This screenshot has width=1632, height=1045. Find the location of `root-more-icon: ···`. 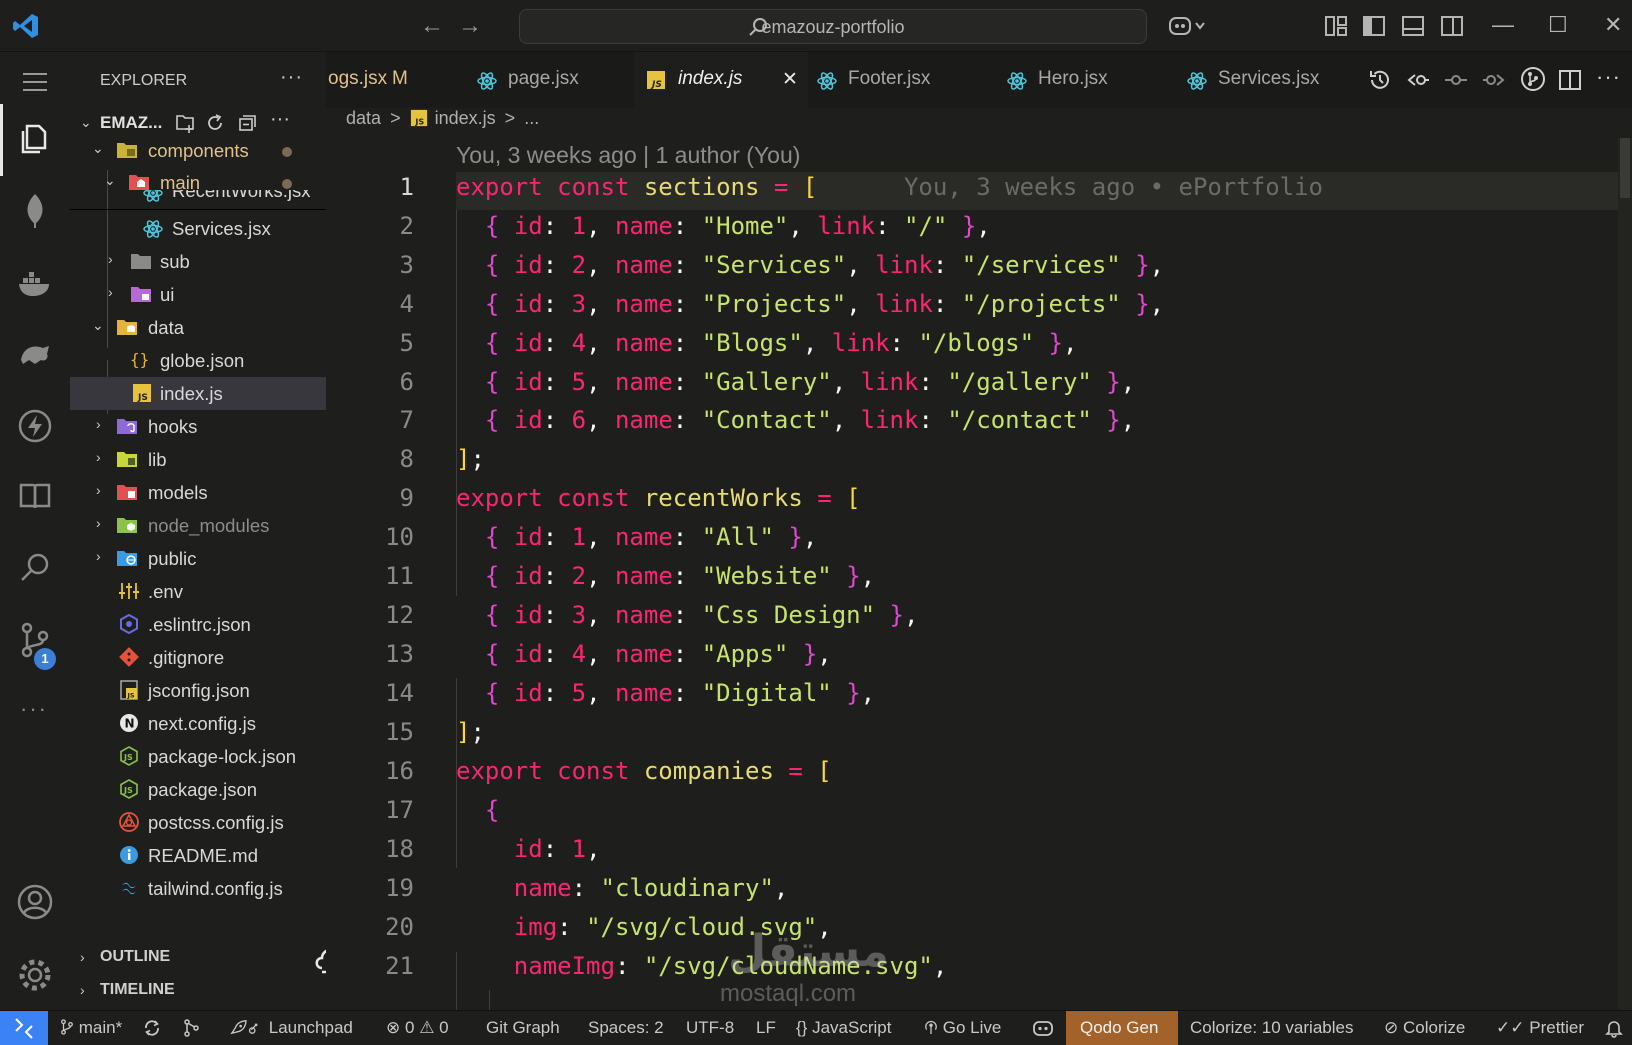

root-more-icon: ··· is located at coordinates (280, 119).